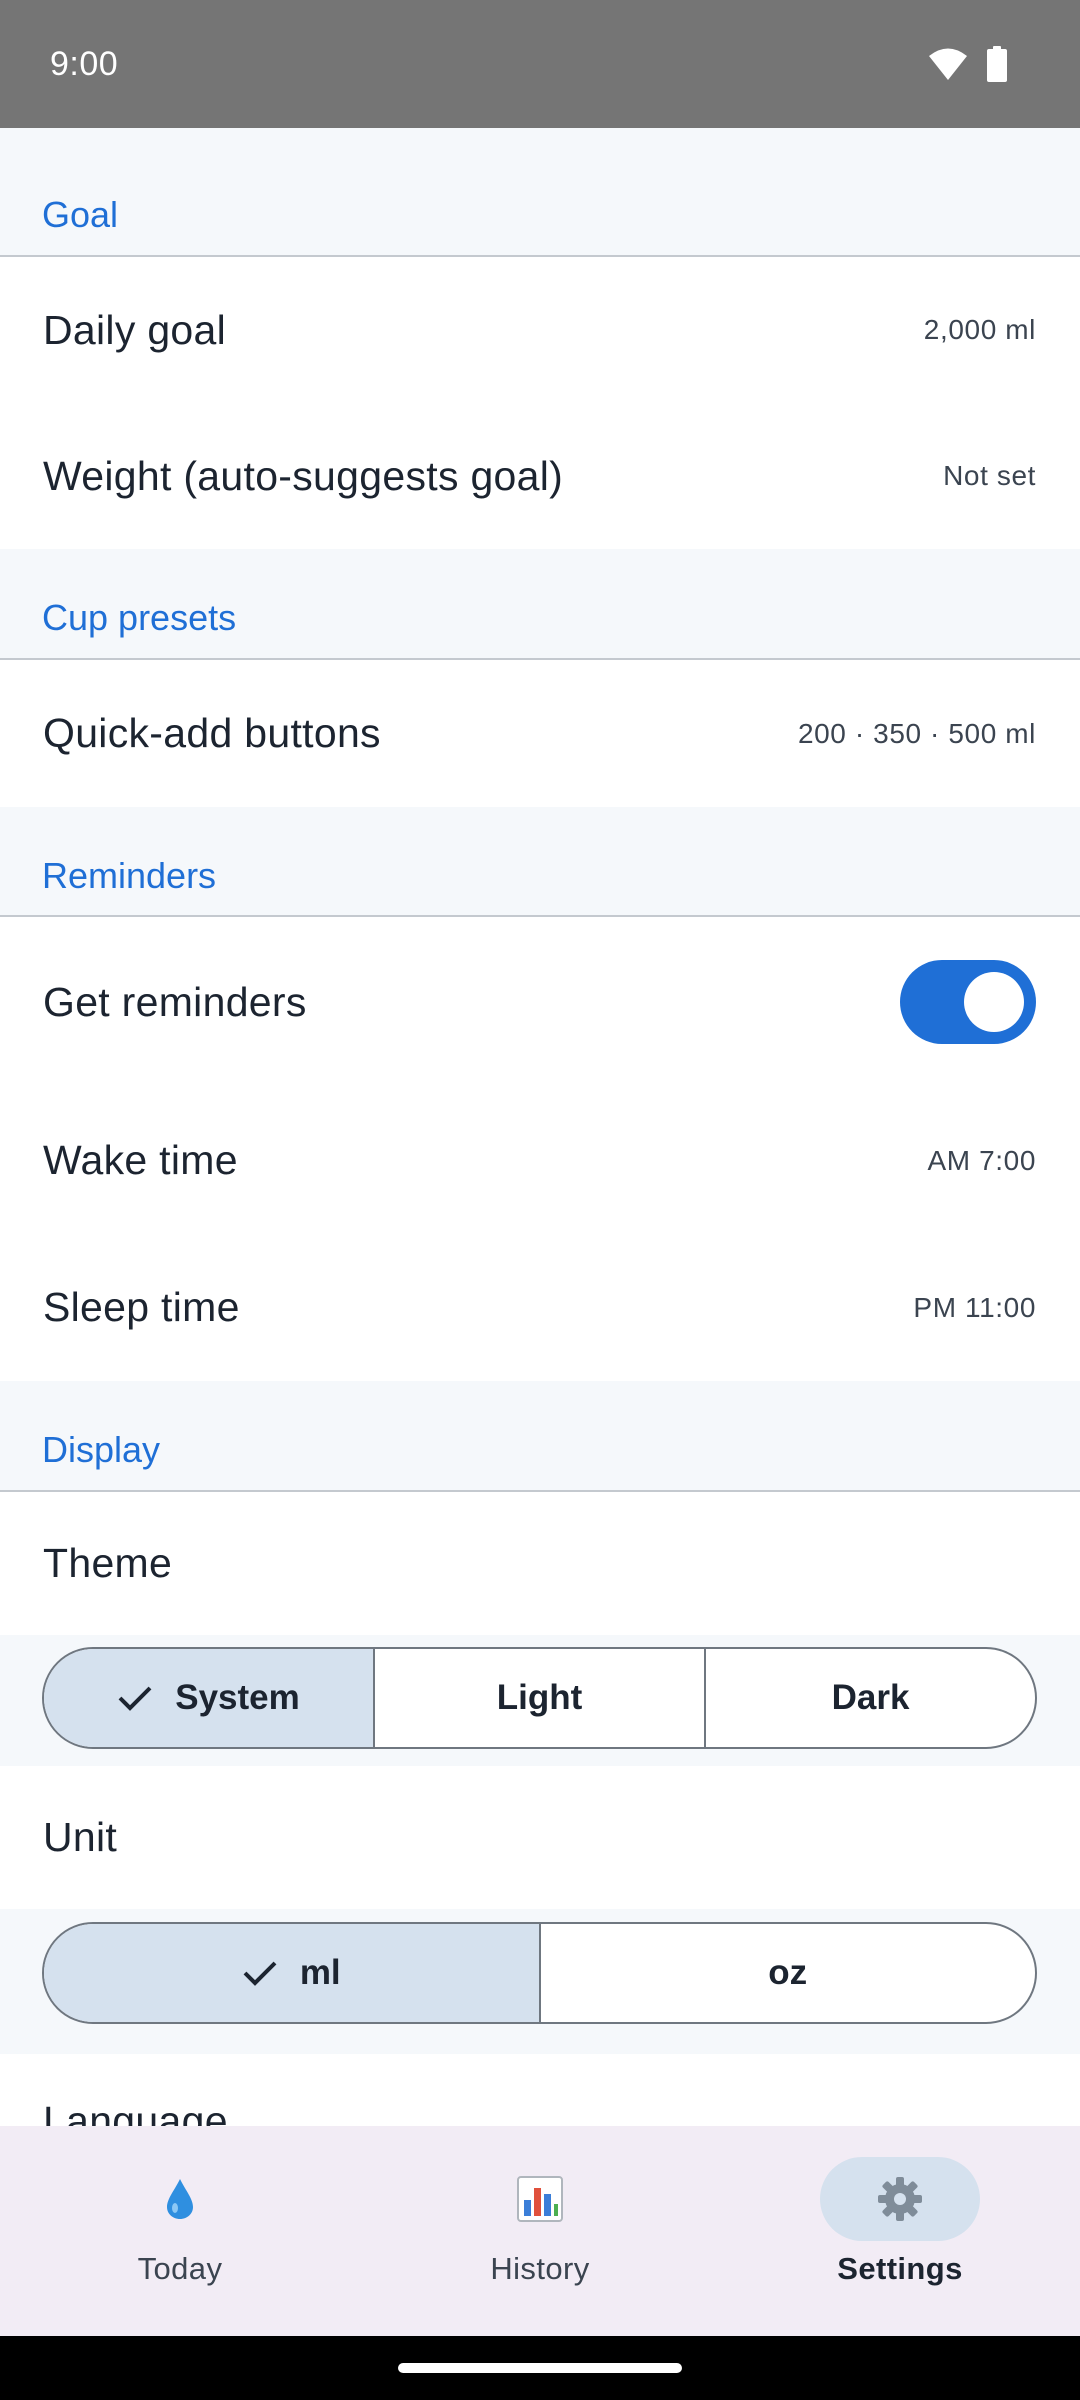 Image resolution: width=1080 pixels, height=2400 pixels. What do you see at coordinates (212, 733) in the screenshot?
I see `quick-add-label: Quick-add buttons` at bounding box center [212, 733].